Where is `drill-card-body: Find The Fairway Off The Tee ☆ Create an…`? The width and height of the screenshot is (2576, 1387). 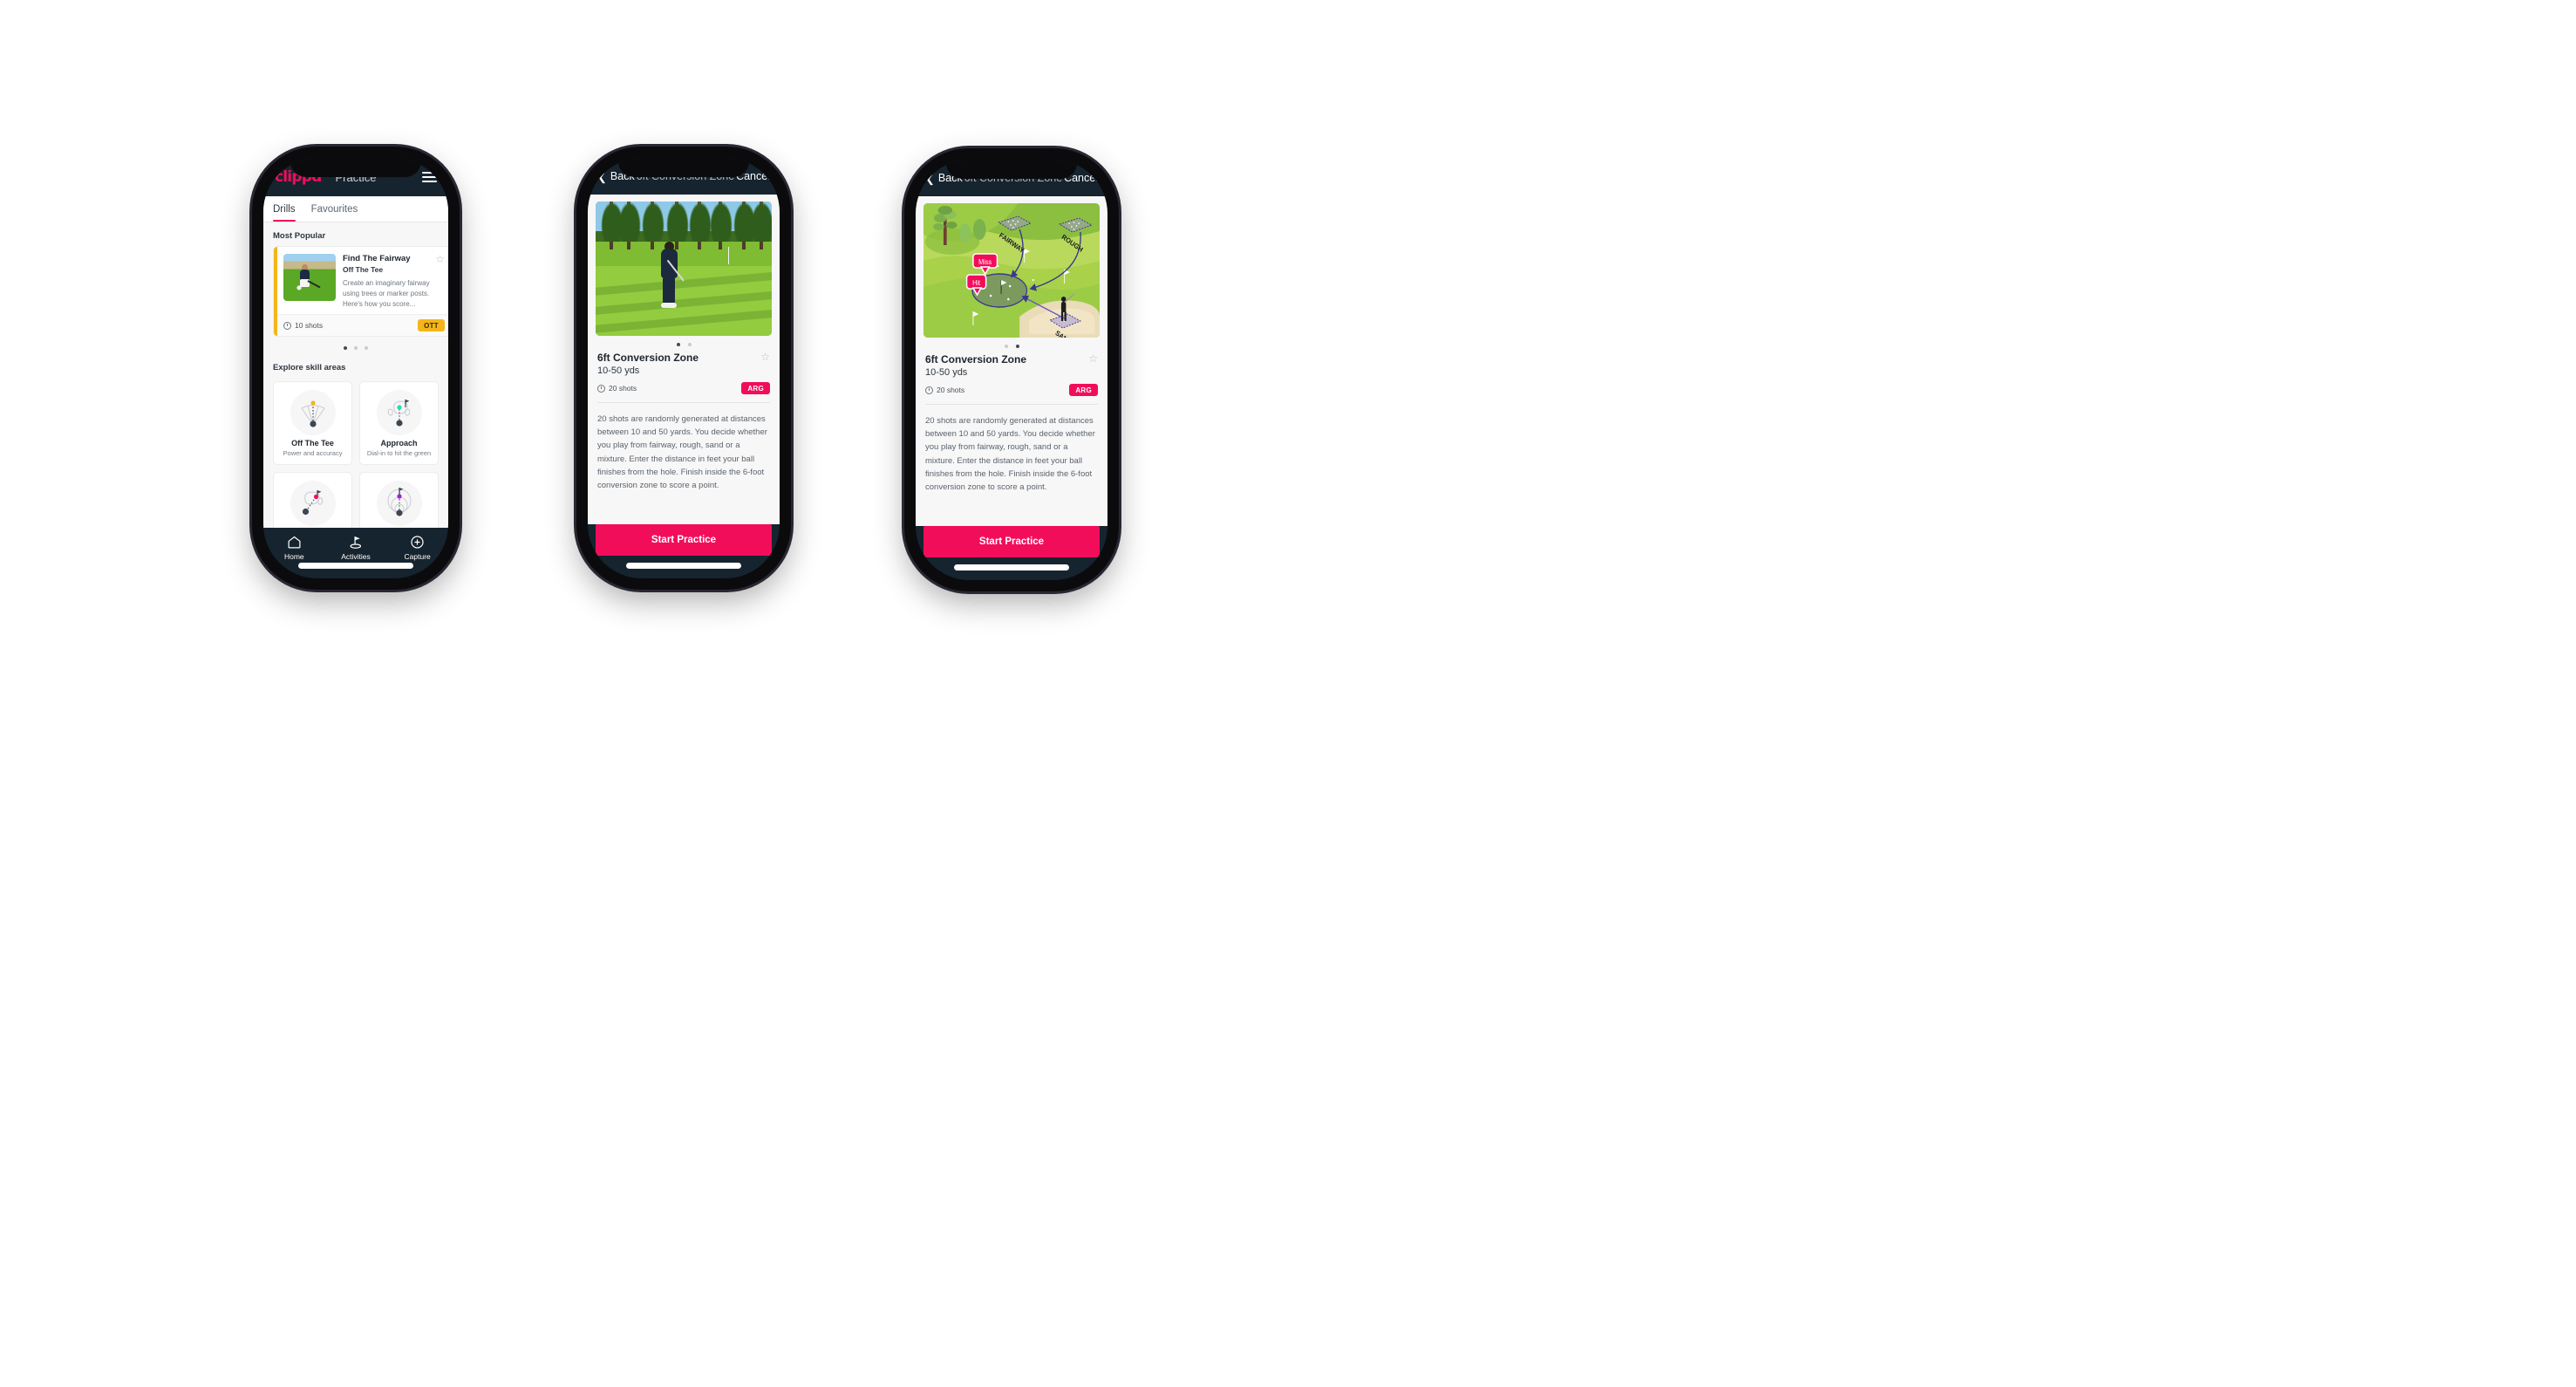 drill-card-body: Find The Fairway Off The Tee ☆ Create an… is located at coordinates (361, 280).